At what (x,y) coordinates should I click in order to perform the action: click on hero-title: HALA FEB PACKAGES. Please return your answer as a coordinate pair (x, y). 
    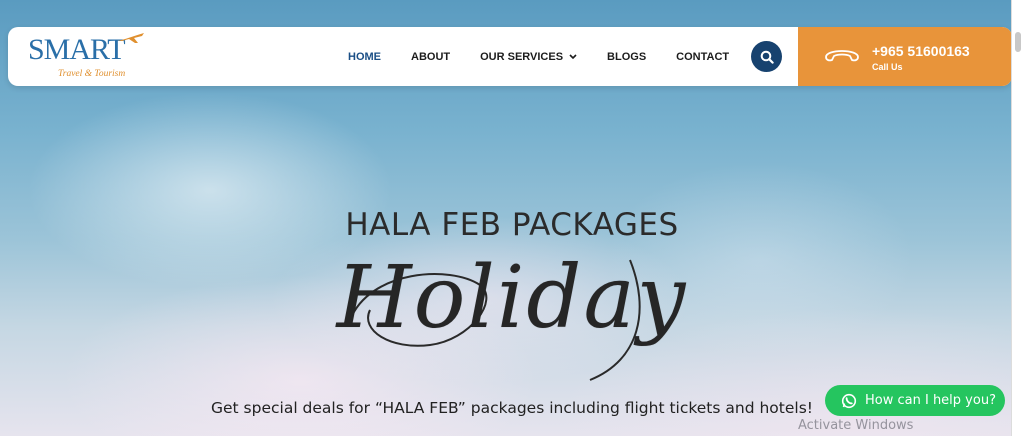
    Looking at the image, I should click on (512, 225).